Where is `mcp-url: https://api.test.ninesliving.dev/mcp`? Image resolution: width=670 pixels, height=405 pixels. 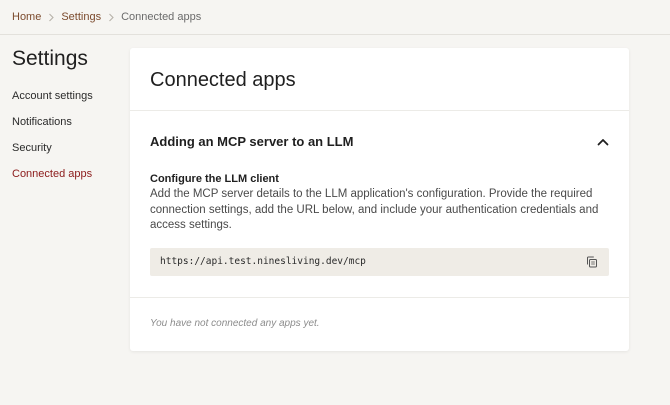 mcp-url: https://api.test.ninesliving.dev/mcp is located at coordinates (263, 261).